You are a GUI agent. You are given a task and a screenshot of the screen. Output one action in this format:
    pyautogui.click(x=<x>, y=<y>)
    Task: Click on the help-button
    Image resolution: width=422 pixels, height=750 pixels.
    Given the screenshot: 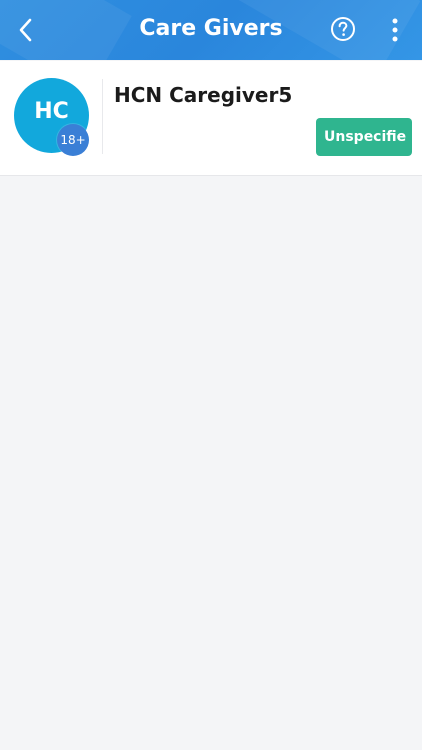 What is the action you would take?
    pyautogui.click(x=343, y=29)
    